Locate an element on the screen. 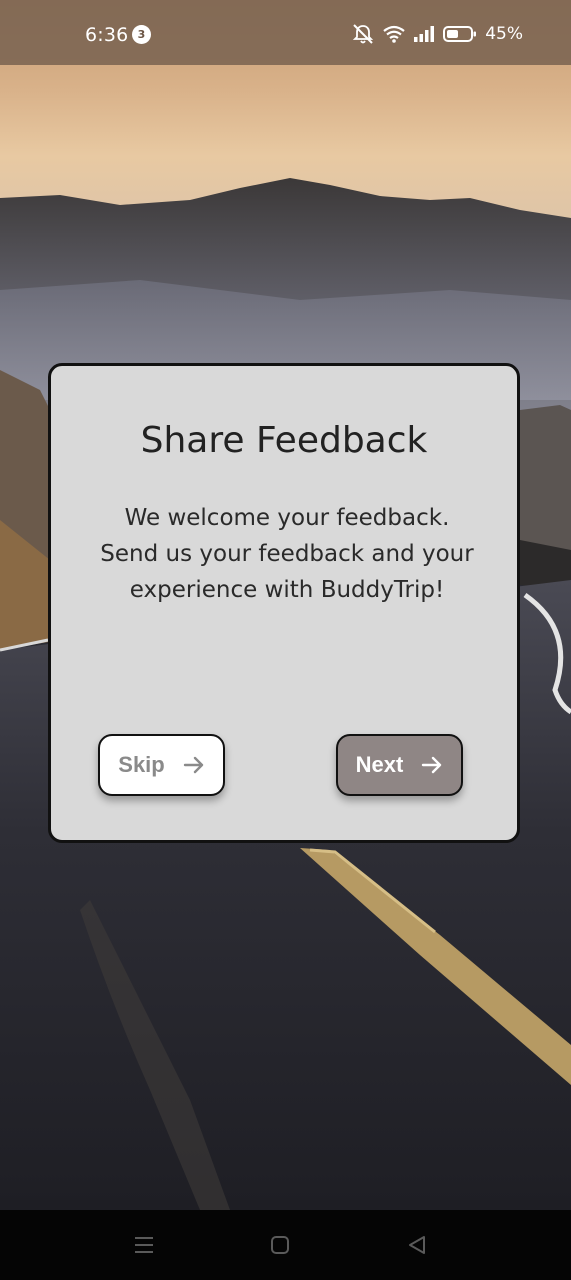  dialog-message-line: We welcome your feedback. is located at coordinates (287, 518).